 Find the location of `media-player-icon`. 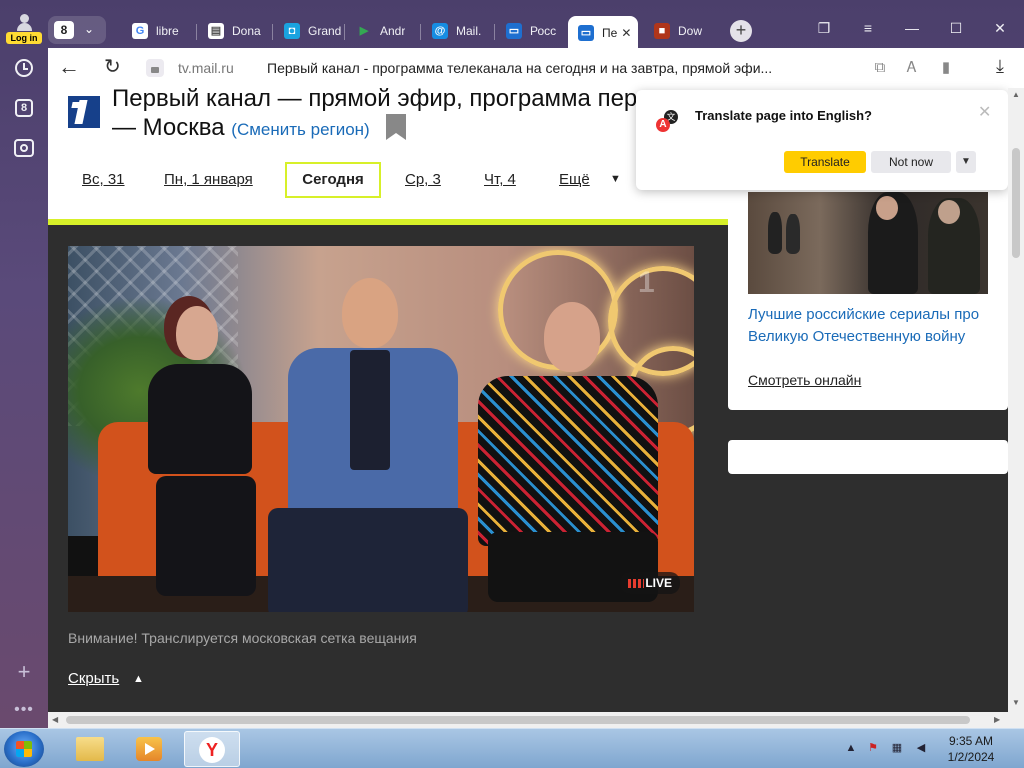

media-player-icon is located at coordinates (149, 749).